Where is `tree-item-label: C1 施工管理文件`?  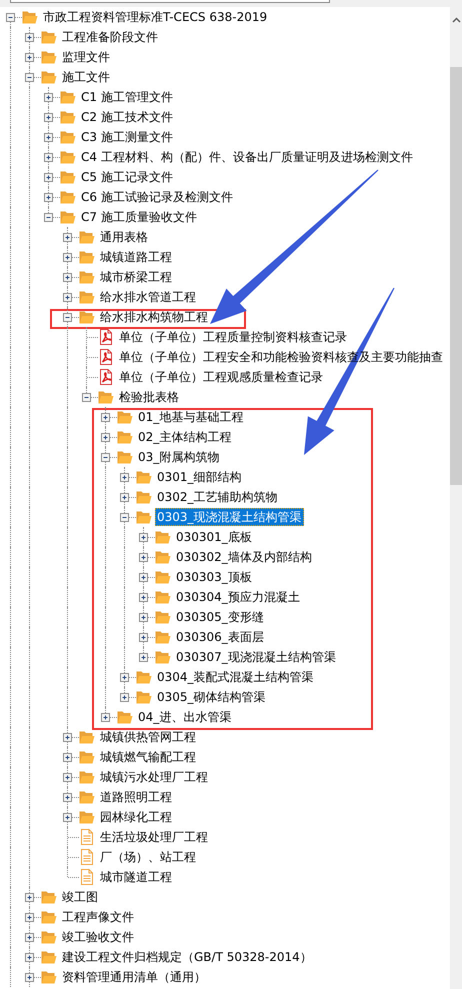 tree-item-label: C1 施工管理文件 is located at coordinates (127, 97).